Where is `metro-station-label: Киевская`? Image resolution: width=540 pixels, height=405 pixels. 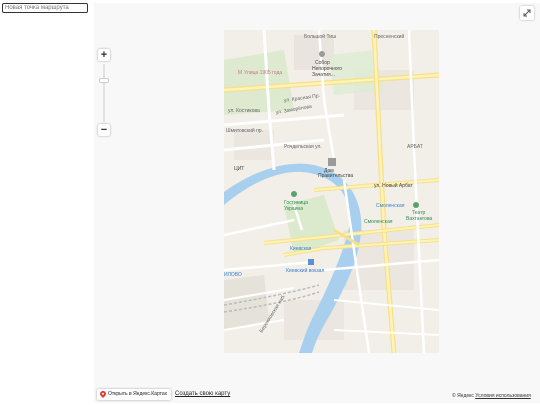
metro-station-label: Киевская is located at coordinates (301, 249).